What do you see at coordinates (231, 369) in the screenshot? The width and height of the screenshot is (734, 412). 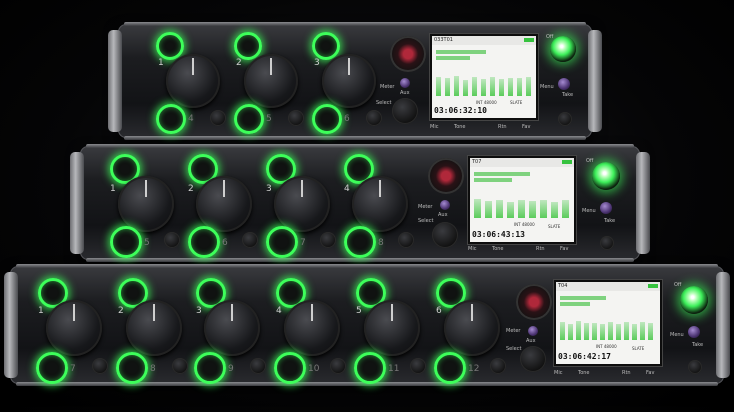 I see `channel-number: 9` at bounding box center [231, 369].